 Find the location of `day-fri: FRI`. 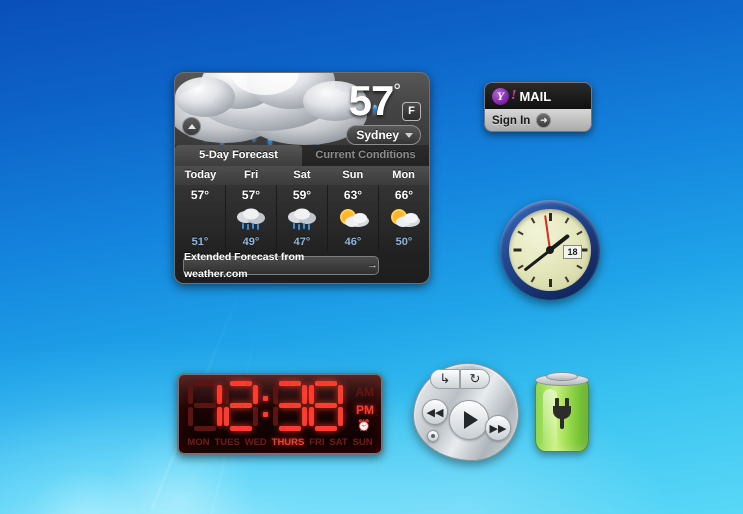

day-fri: FRI is located at coordinates (317, 442).